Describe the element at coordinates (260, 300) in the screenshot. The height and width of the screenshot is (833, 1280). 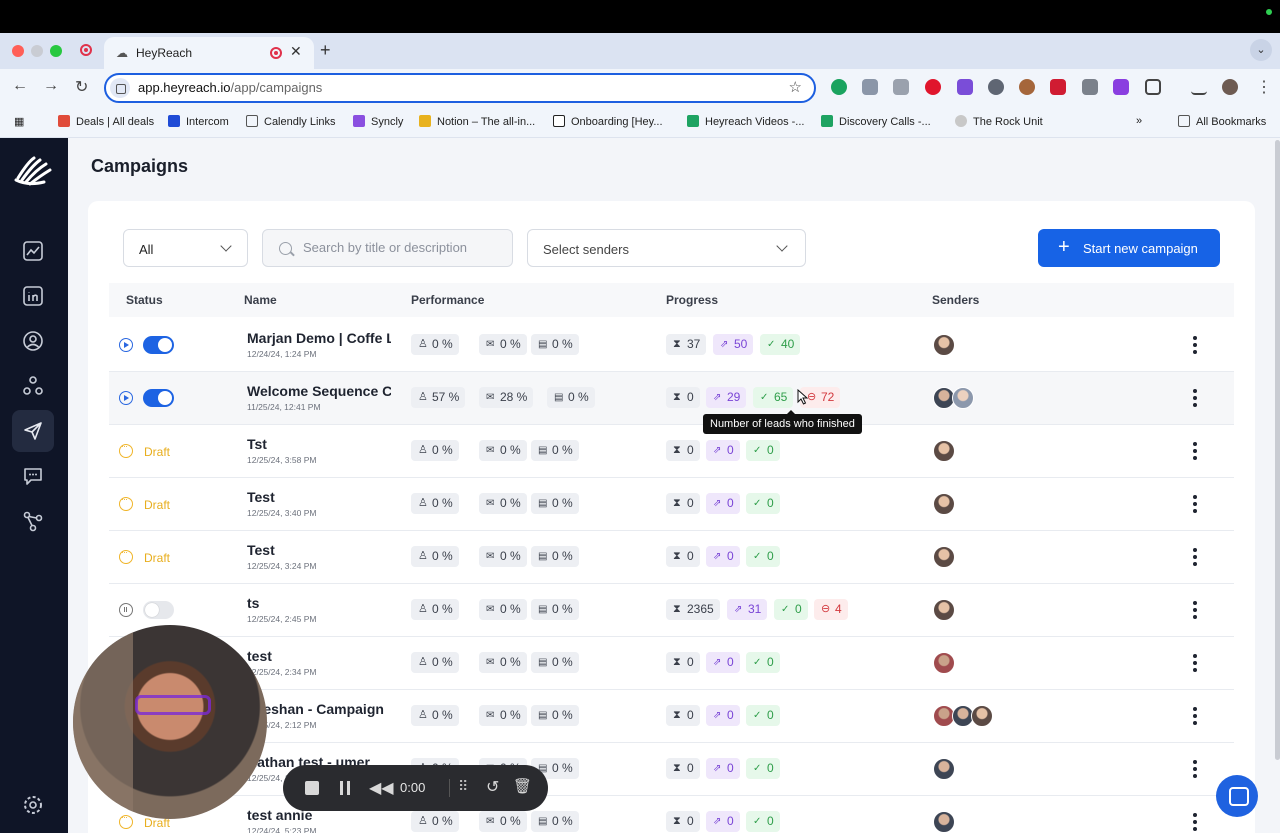
I see `header-name: Name` at that location.